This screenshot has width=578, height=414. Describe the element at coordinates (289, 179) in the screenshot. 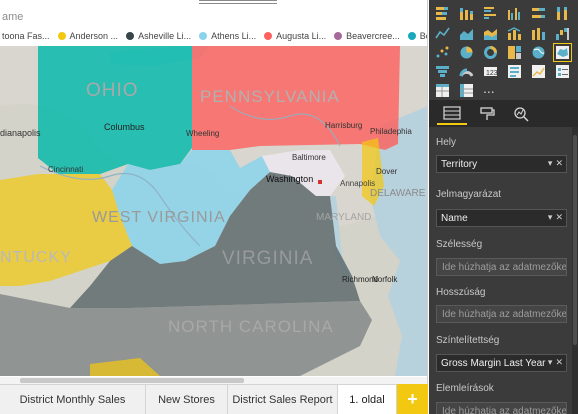

I see `map-city-washington: Washington` at that location.